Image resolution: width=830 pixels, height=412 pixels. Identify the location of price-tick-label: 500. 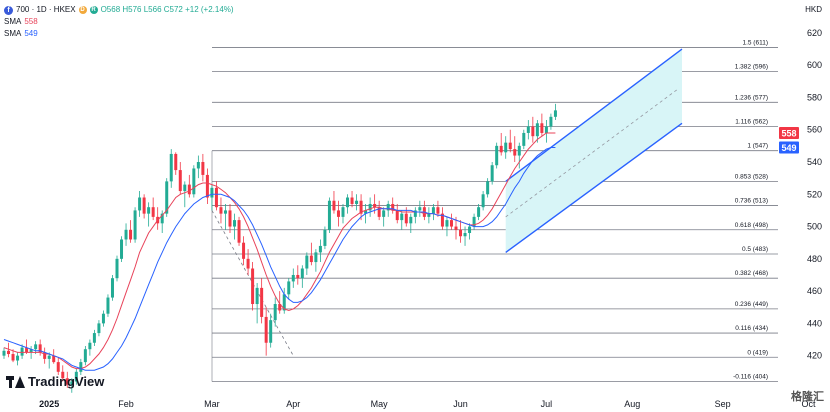
(814, 227).